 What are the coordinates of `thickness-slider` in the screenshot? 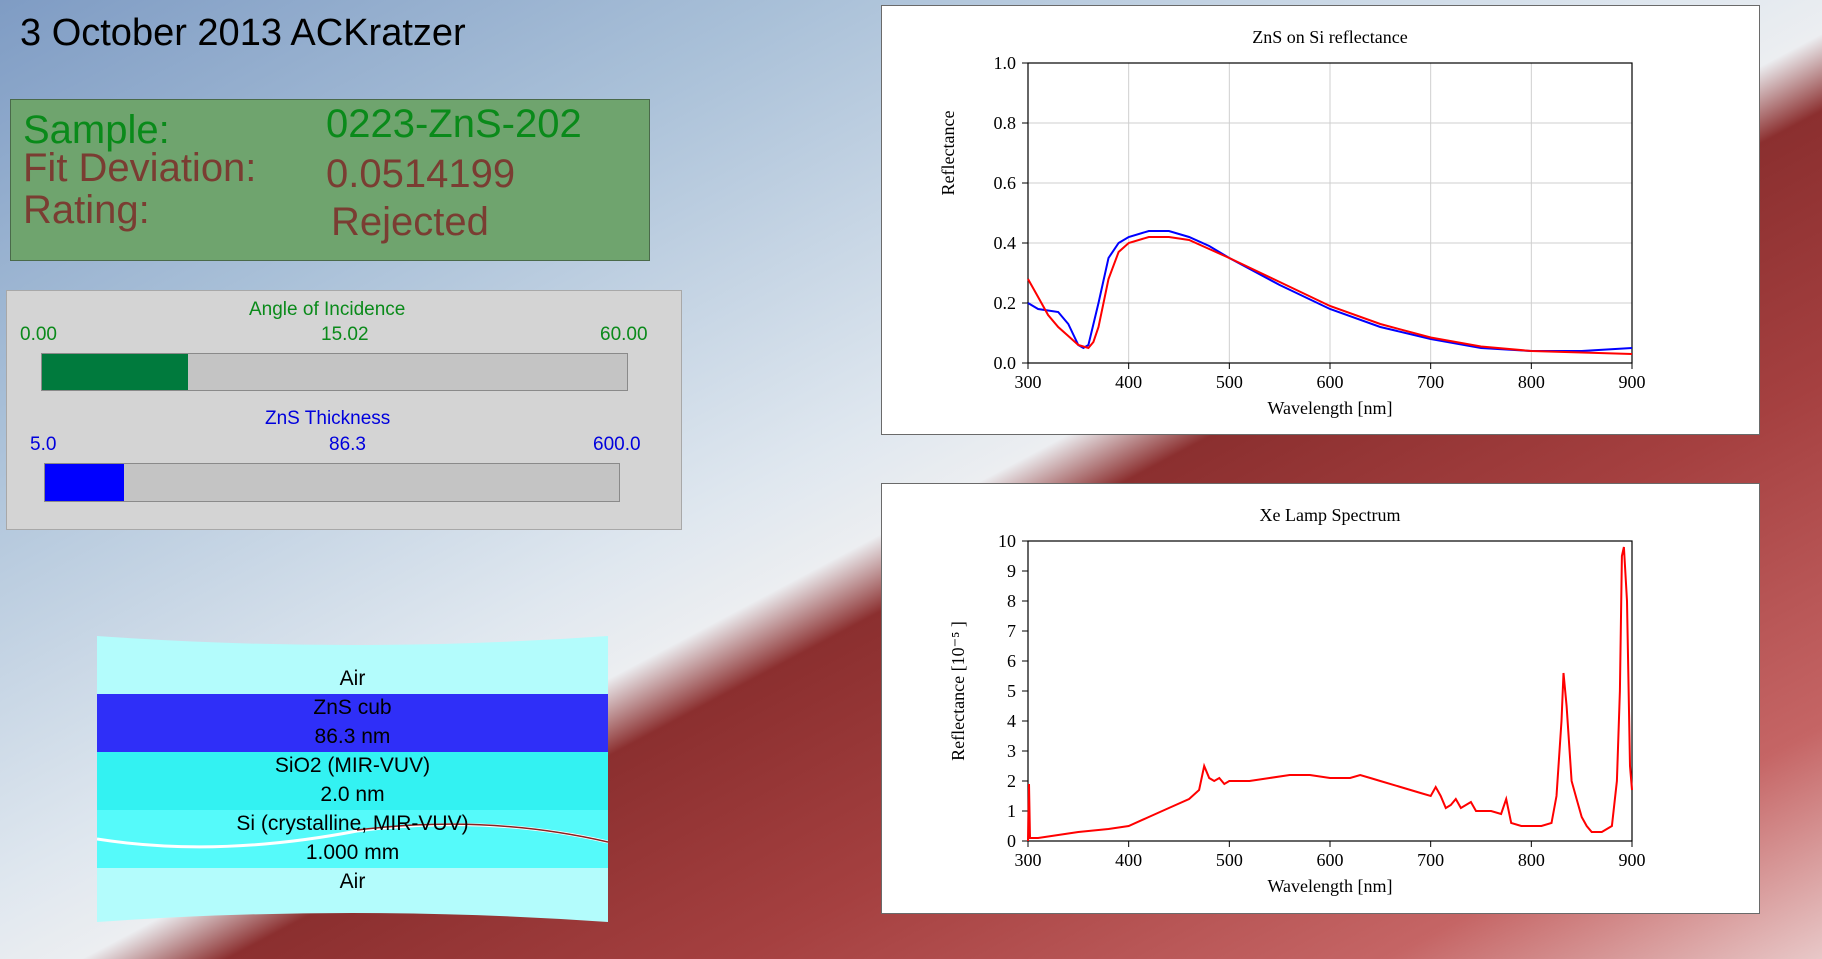 It's located at (332, 482).